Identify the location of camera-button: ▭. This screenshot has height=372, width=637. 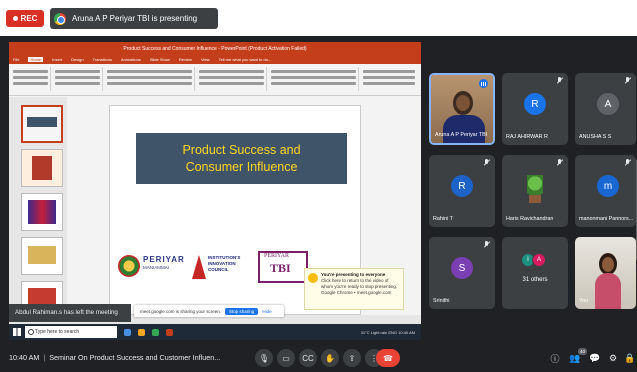
(286, 358).